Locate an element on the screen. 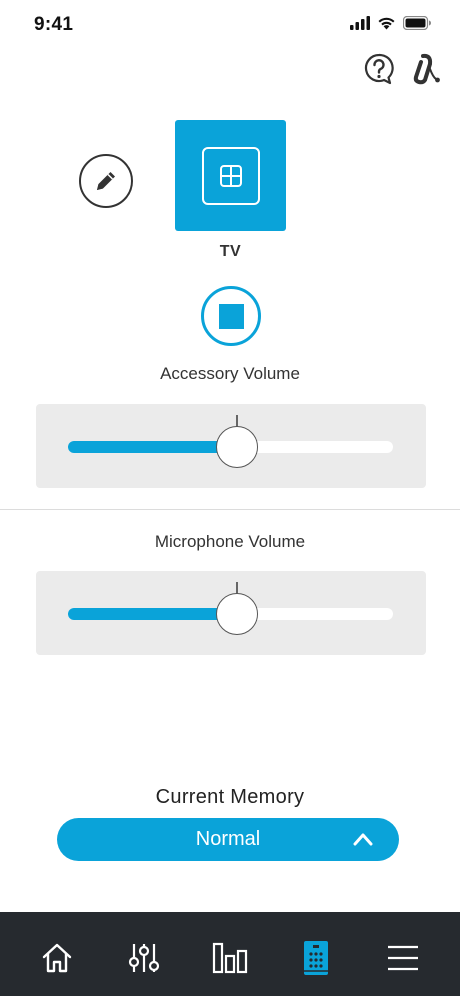  tab-statistics is located at coordinates (230, 958).